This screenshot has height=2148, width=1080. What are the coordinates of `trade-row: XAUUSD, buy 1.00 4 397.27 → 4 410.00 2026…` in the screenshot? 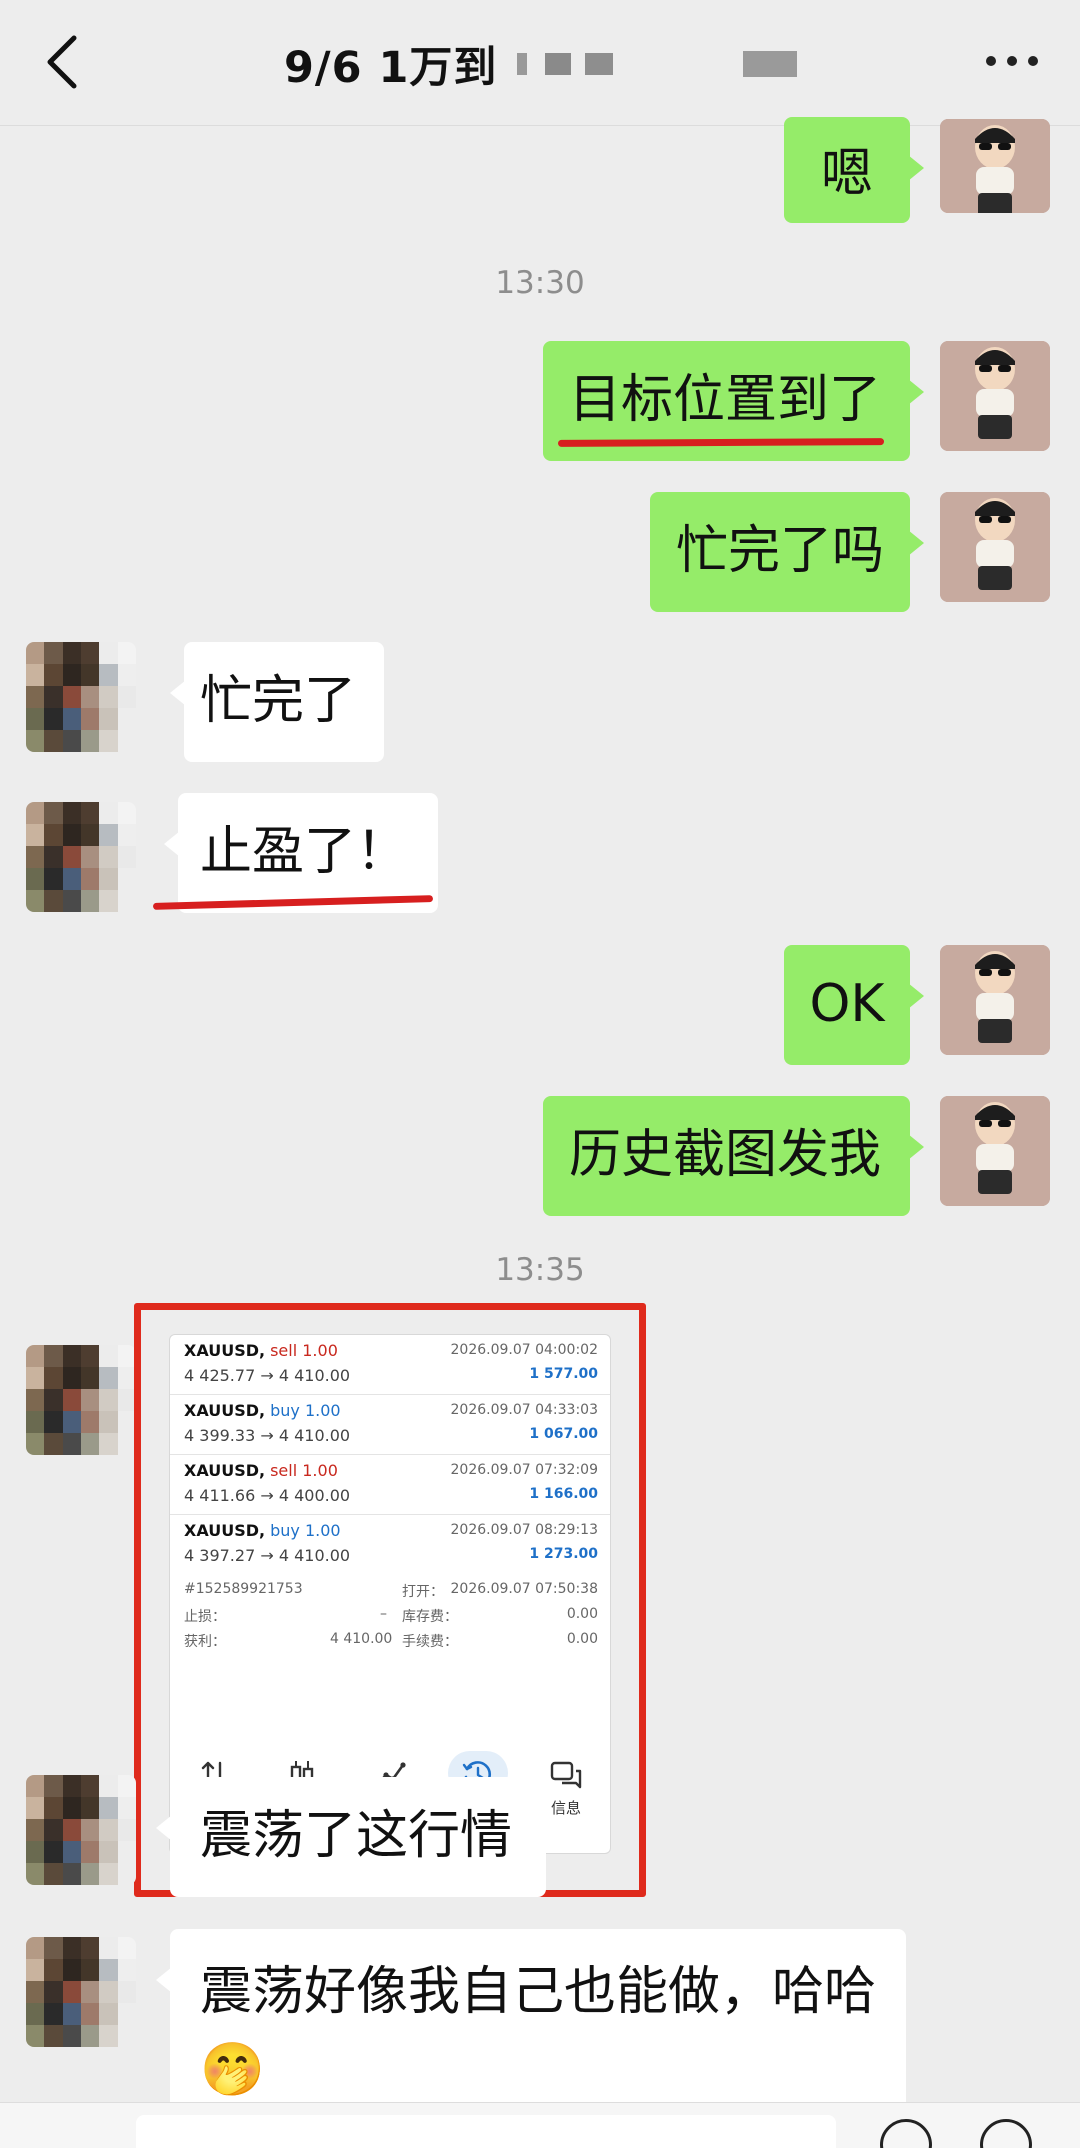 It's located at (390, 1545).